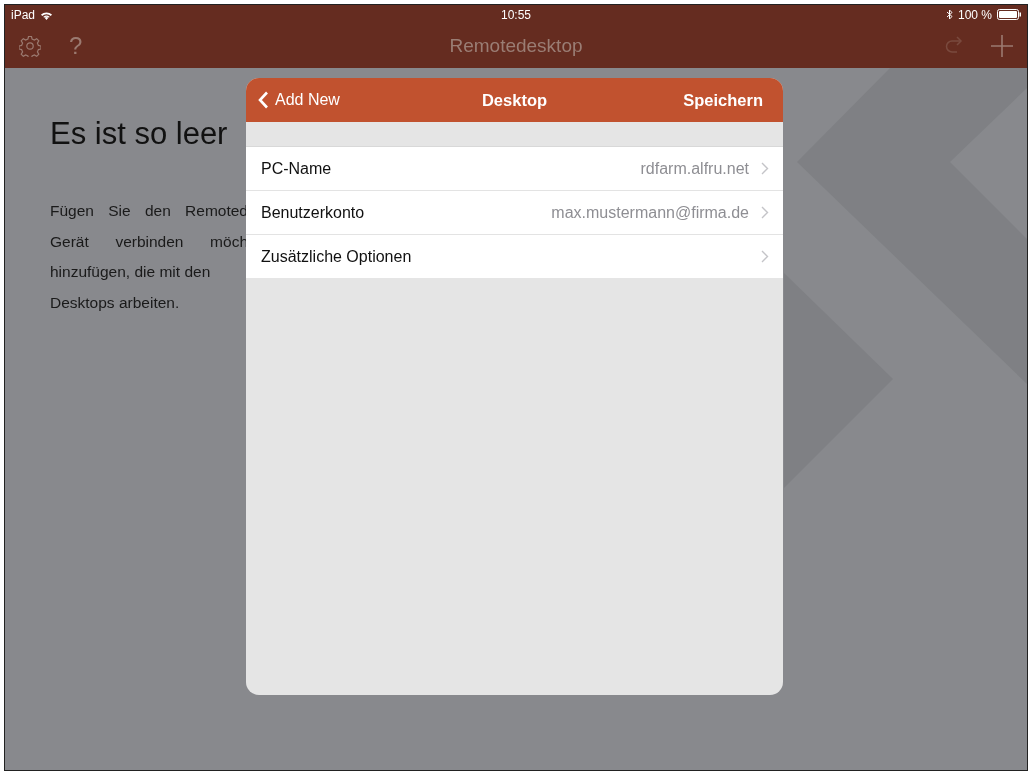 The height and width of the screenshot is (775, 1032). Describe the element at coordinates (514, 256) in the screenshot. I see `settings-row: Zusätzliche Optionen` at that location.